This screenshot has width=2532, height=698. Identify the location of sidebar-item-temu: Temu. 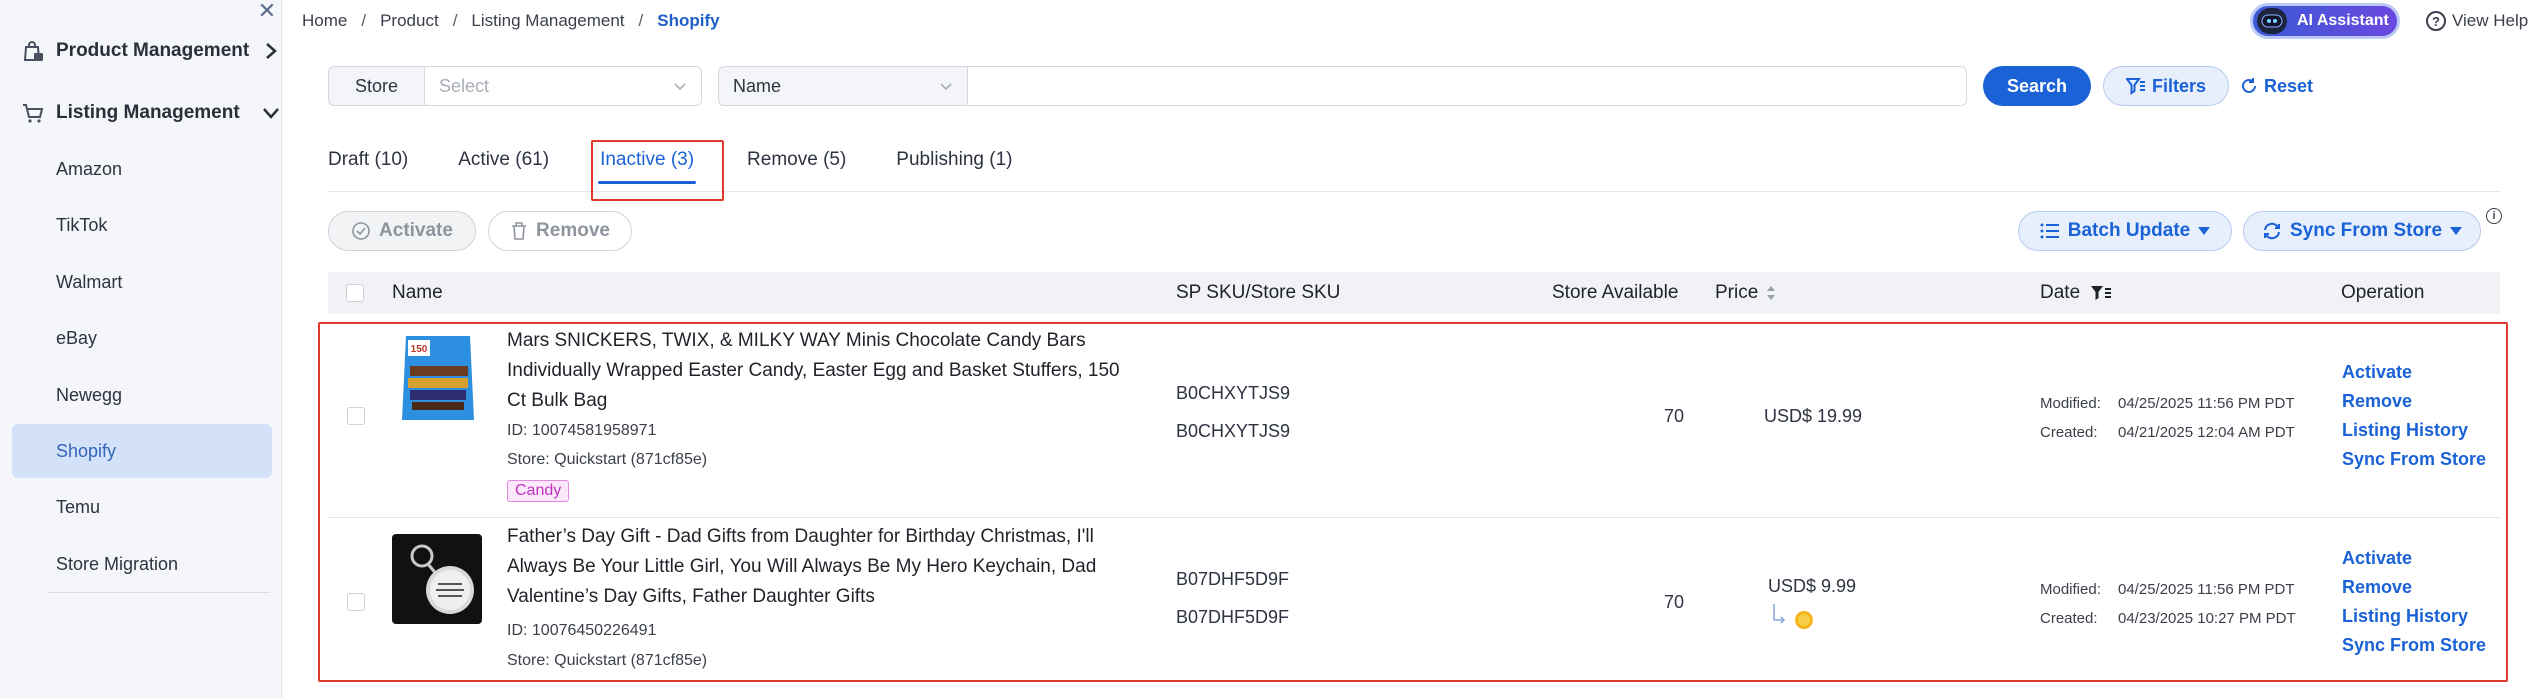
(142, 507).